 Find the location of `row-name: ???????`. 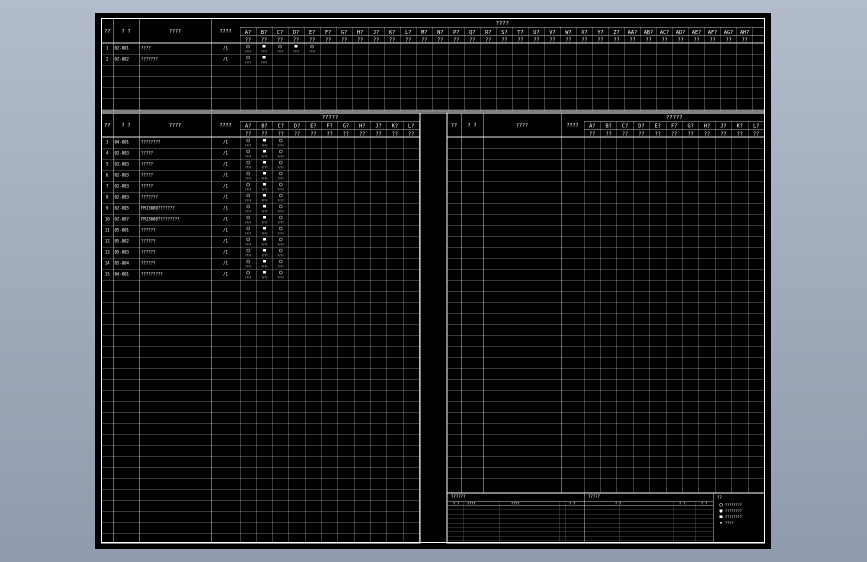

row-name: ??????? is located at coordinates (149, 59).